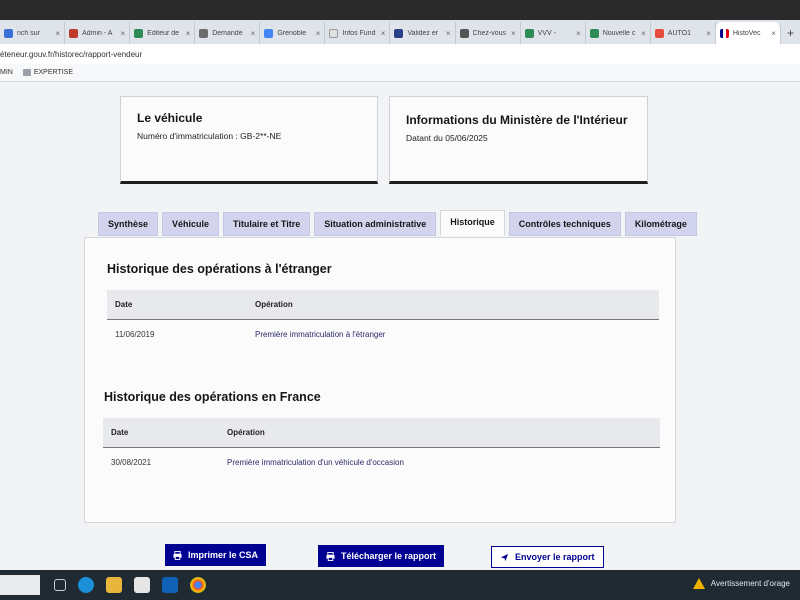  I want to click on browser-tab: nch sur ×, so click(33, 33).